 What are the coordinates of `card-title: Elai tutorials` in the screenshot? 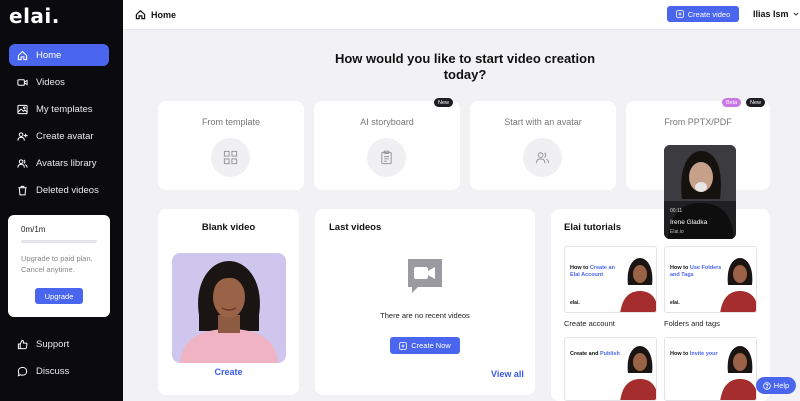 It's located at (593, 227).